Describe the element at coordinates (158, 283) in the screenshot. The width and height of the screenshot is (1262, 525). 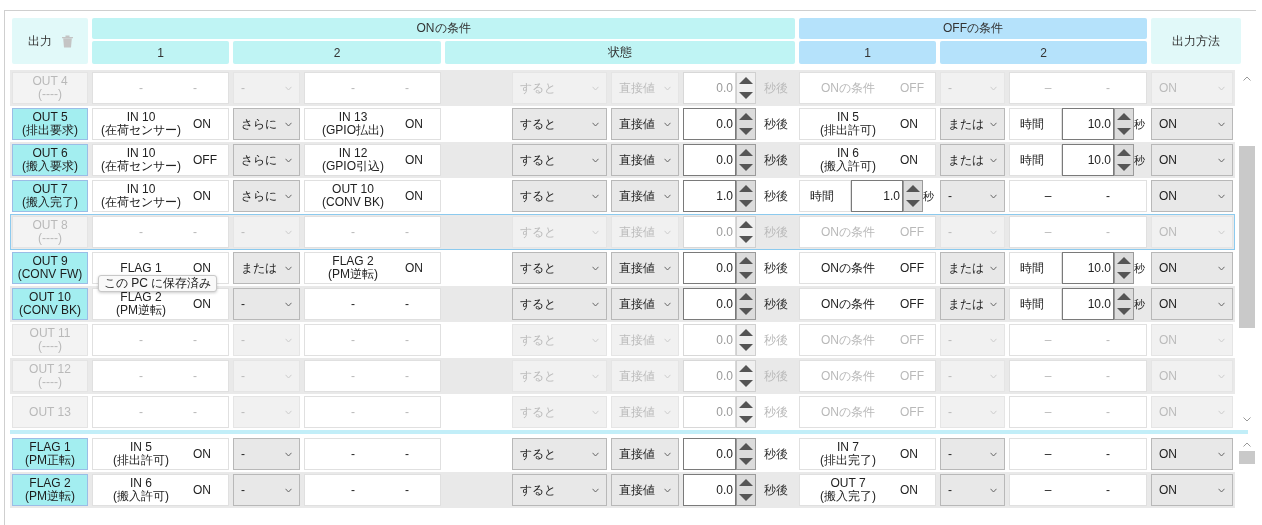
I see `tooltip: この PC に保存済み` at that location.